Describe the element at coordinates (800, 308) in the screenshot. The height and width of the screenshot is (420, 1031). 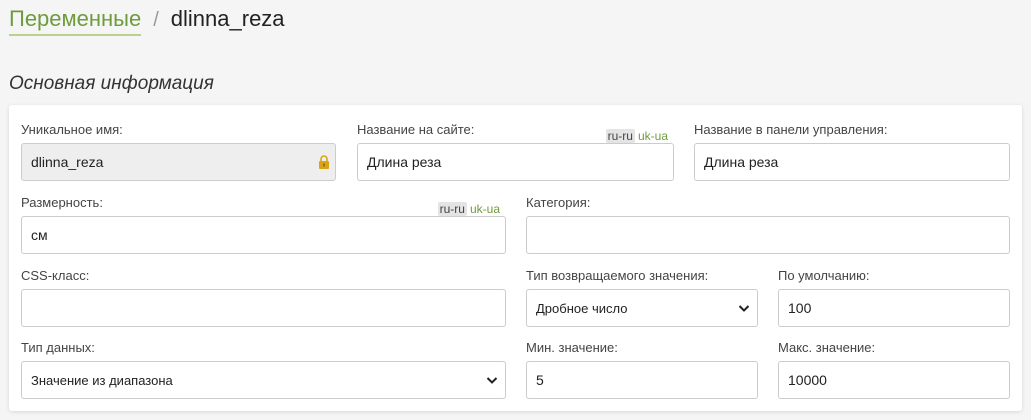
I see `default-value: 100` at that location.